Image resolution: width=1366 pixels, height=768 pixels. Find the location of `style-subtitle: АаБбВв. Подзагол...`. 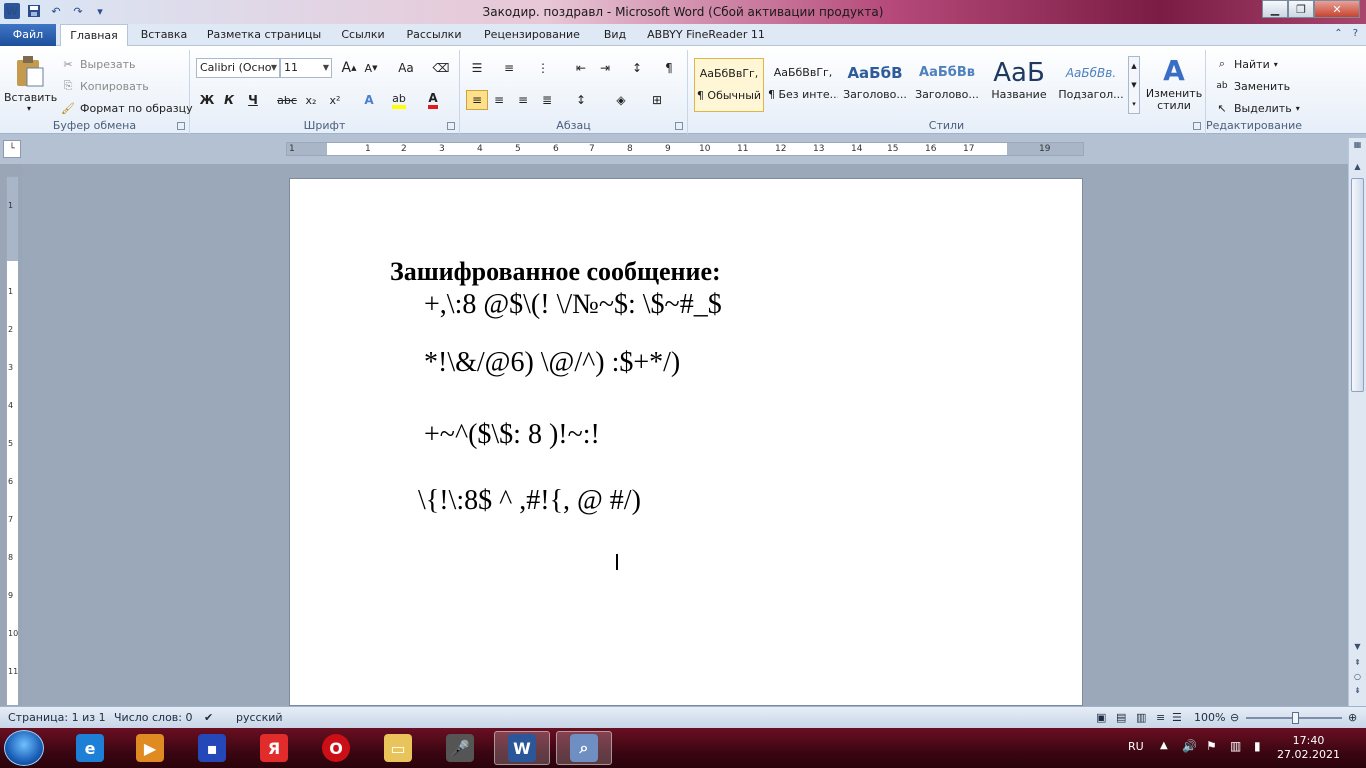

style-subtitle: АаБбВв. Подзагол... is located at coordinates (1091, 85).